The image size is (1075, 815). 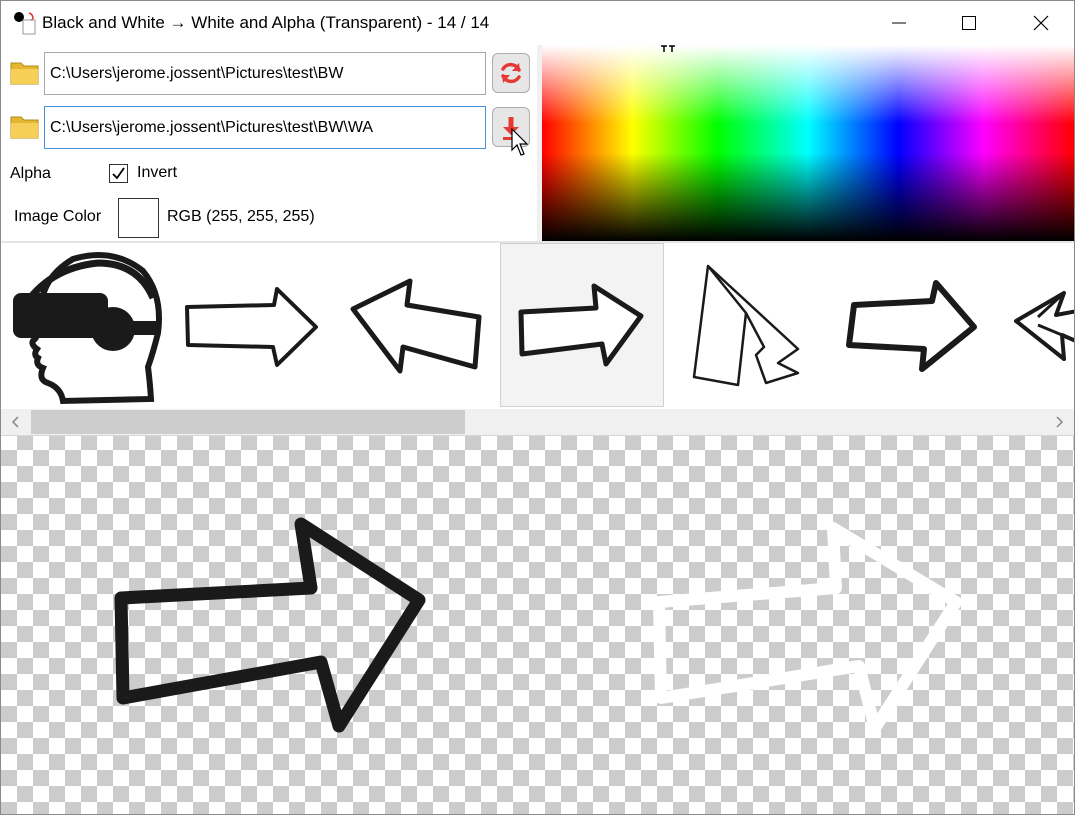 I want to click on invert-checkbox, so click(x=118, y=173).